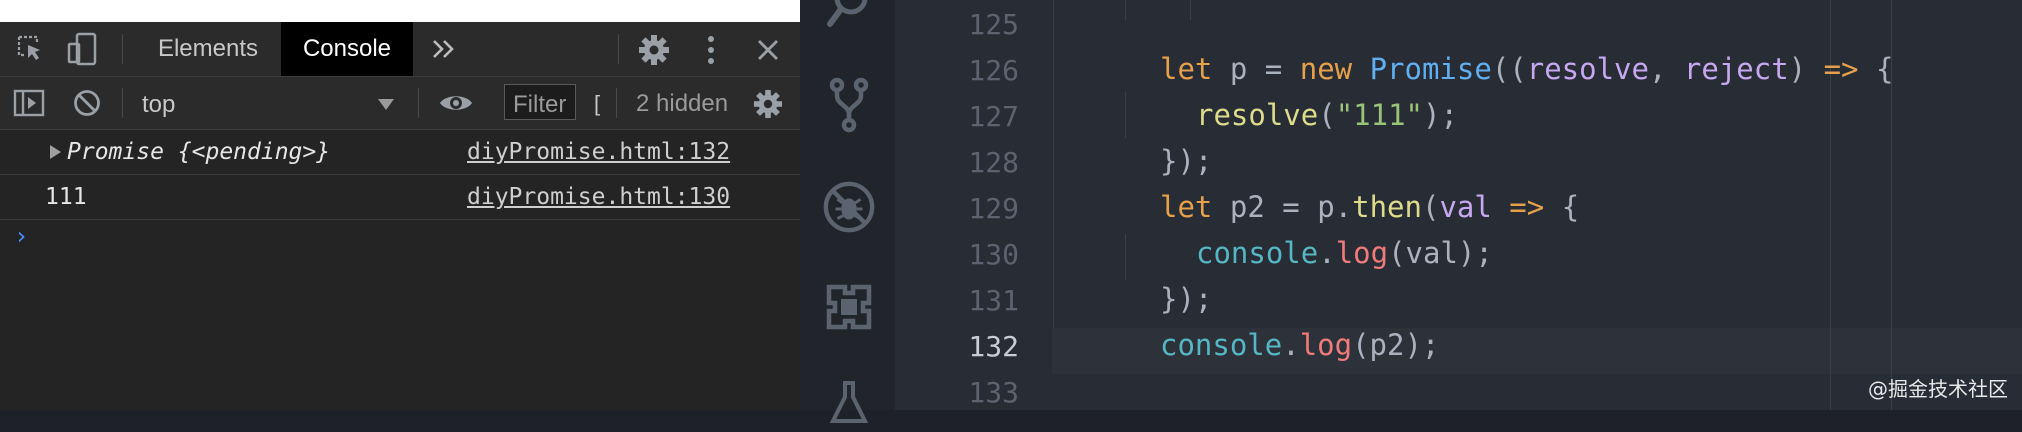 Image resolution: width=2022 pixels, height=432 pixels. Describe the element at coordinates (993, 346) in the screenshot. I see `line-number: 132` at that location.